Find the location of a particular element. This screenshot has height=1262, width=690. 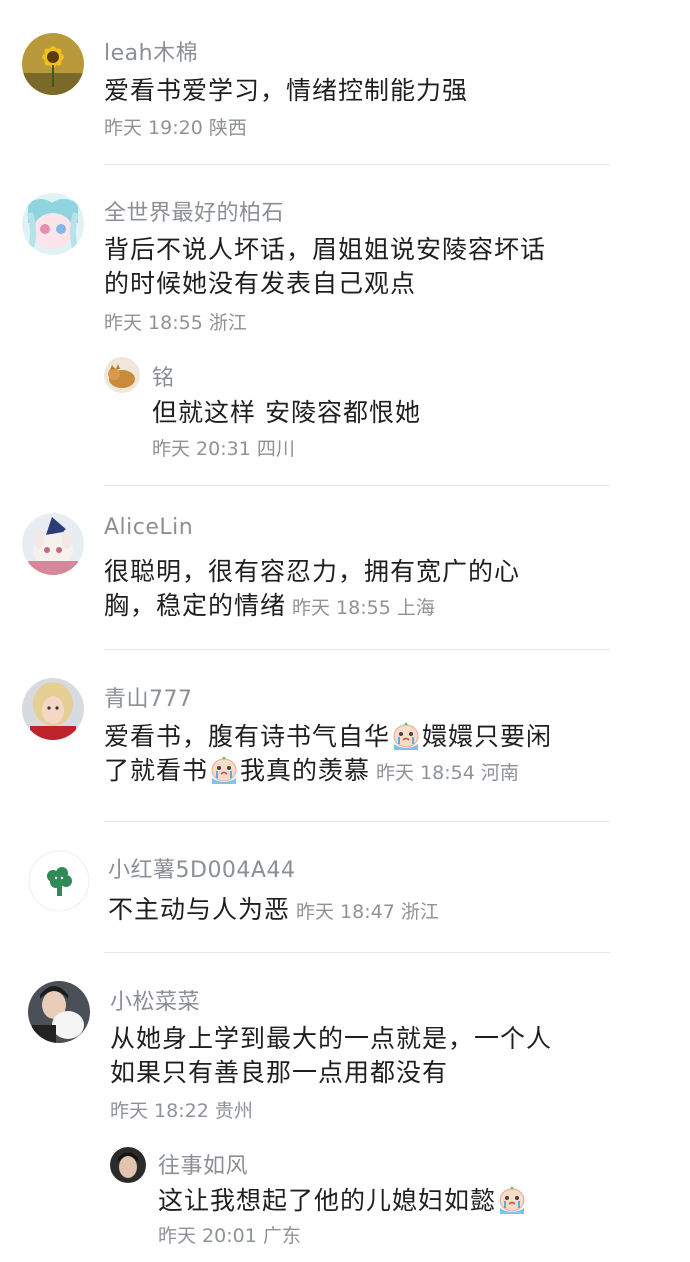

comment-text-line: 很聪明，很有容忍力，拥有宽广的心 is located at coordinates (312, 571).